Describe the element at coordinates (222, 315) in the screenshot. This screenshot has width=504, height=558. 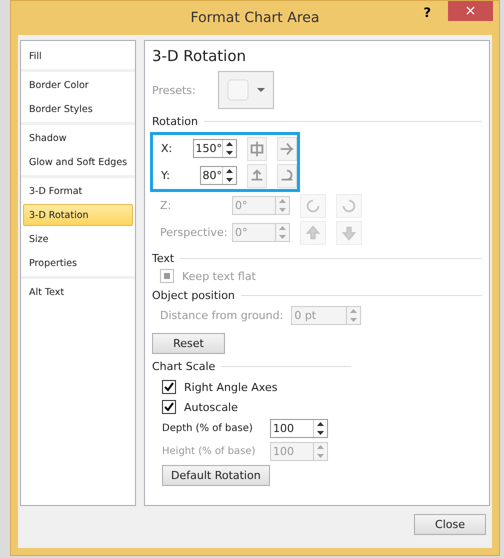
I see `field-label: Distance from ground:` at that location.